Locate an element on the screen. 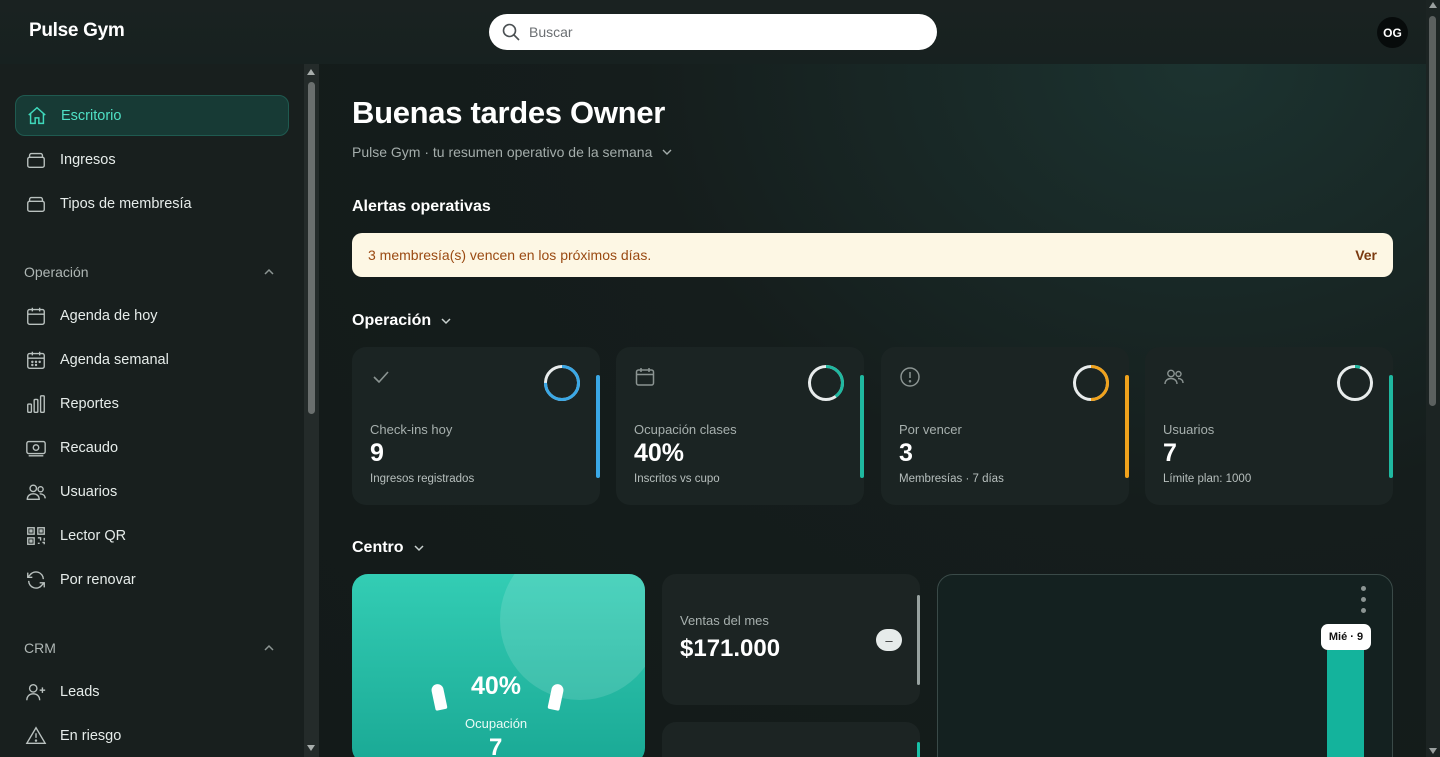 This screenshot has height=757, width=1440. sidebar-item-label: Leads is located at coordinates (80, 691).